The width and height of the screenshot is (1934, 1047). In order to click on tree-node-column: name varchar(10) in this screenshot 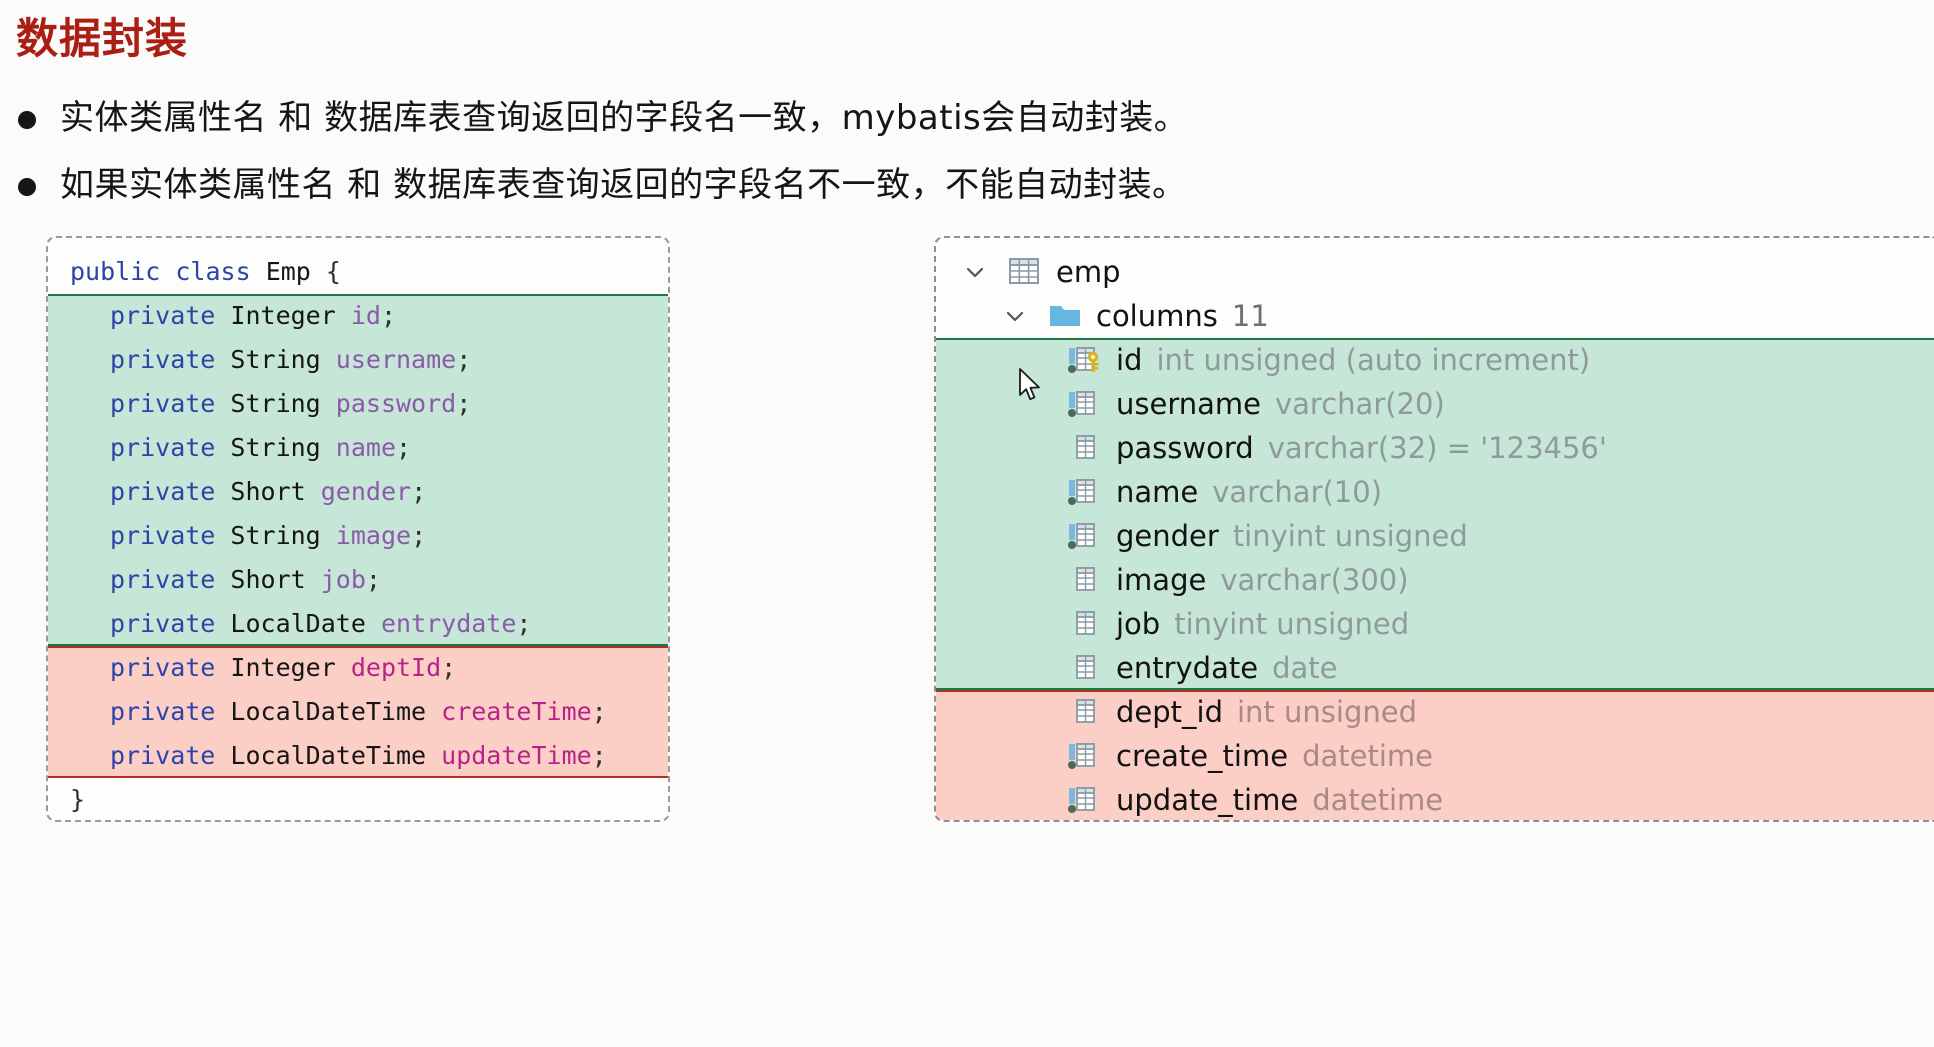, I will do `click(1435, 492)`.